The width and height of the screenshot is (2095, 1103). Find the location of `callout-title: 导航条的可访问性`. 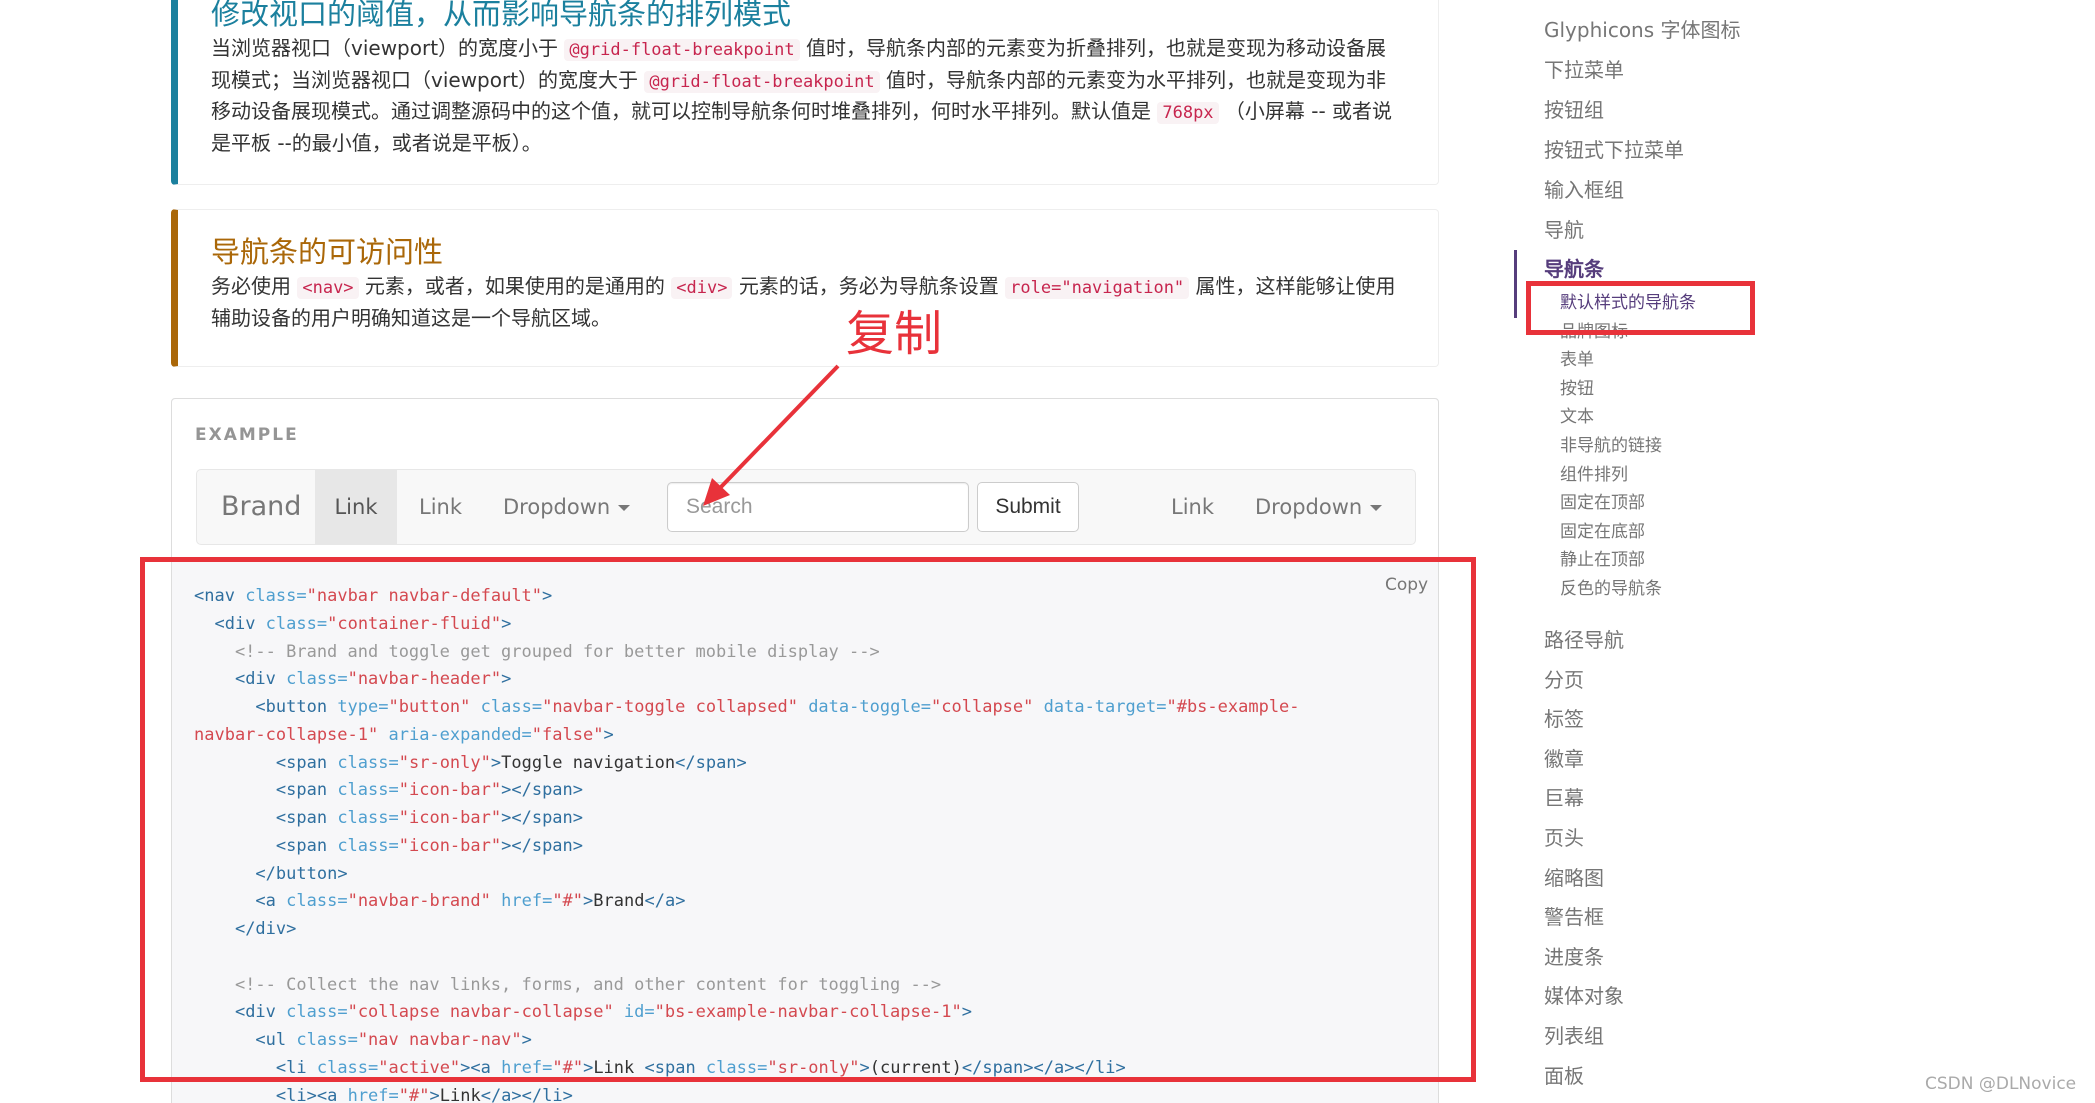

callout-title: 导航条的可访问性 is located at coordinates (327, 252).